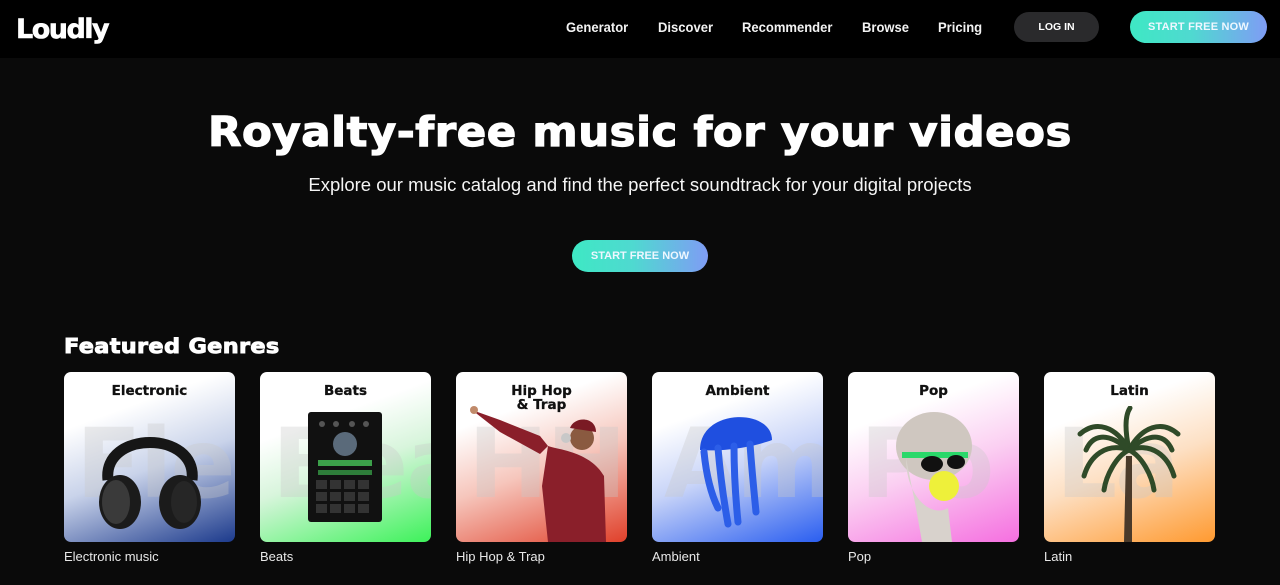 This screenshot has width=1280, height=585. What do you see at coordinates (737, 391) in the screenshot?
I see `genre-card-title: Ambient` at bounding box center [737, 391].